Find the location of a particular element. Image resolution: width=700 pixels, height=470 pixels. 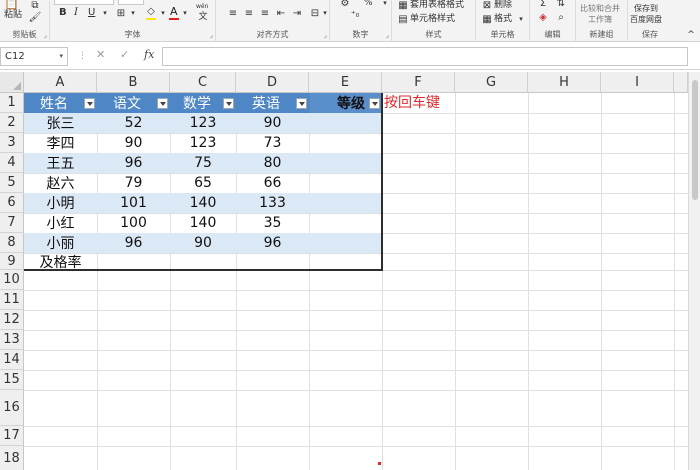

row-header-12: 12 is located at coordinates (12, 320).